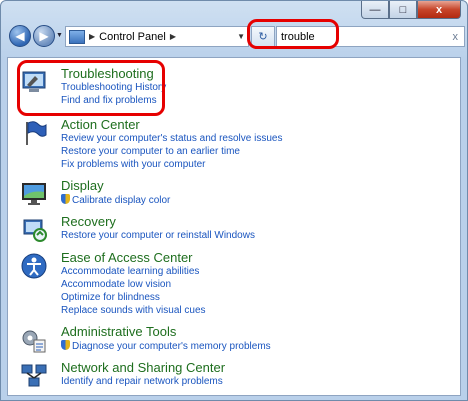  Describe the element at coordinates (77, 36) in the screenshot. I see `control-panel-icon` at that location.